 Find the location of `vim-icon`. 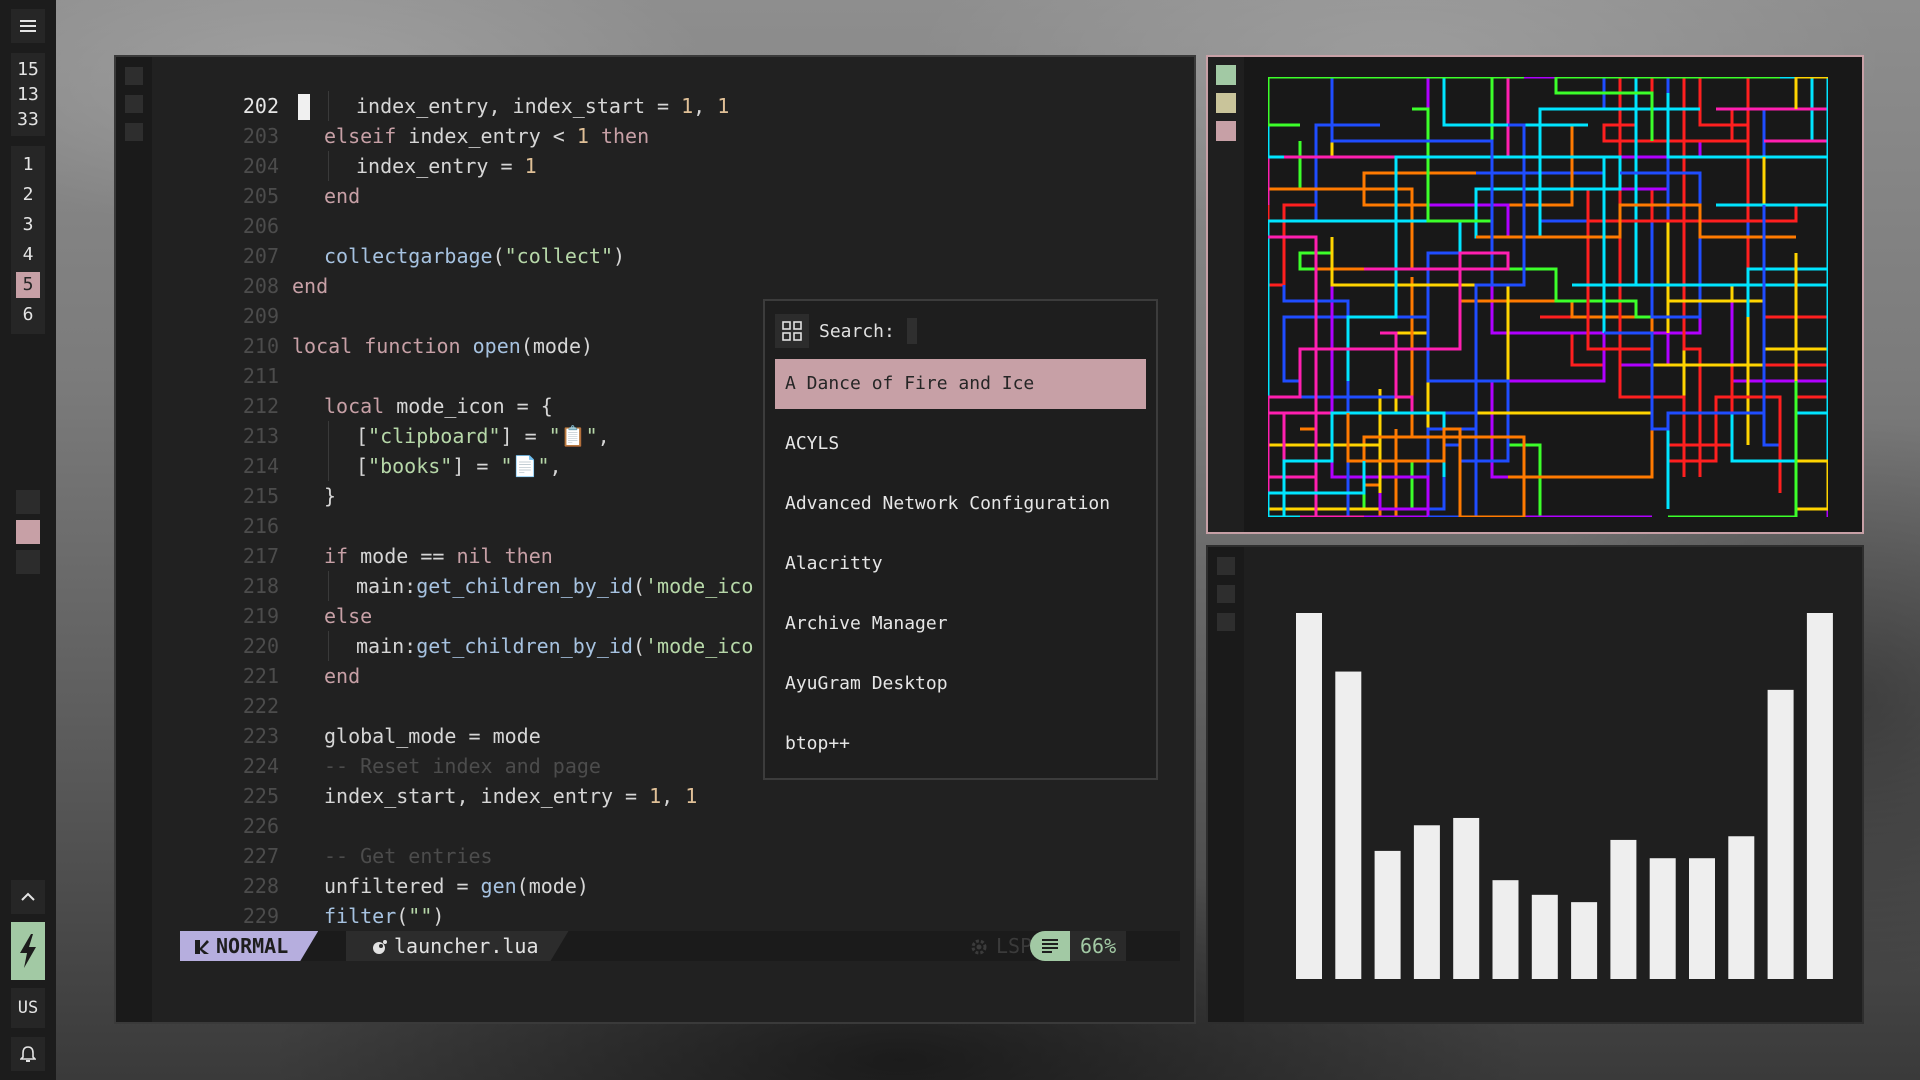

vim-icon is located at coordinates (202, 947).